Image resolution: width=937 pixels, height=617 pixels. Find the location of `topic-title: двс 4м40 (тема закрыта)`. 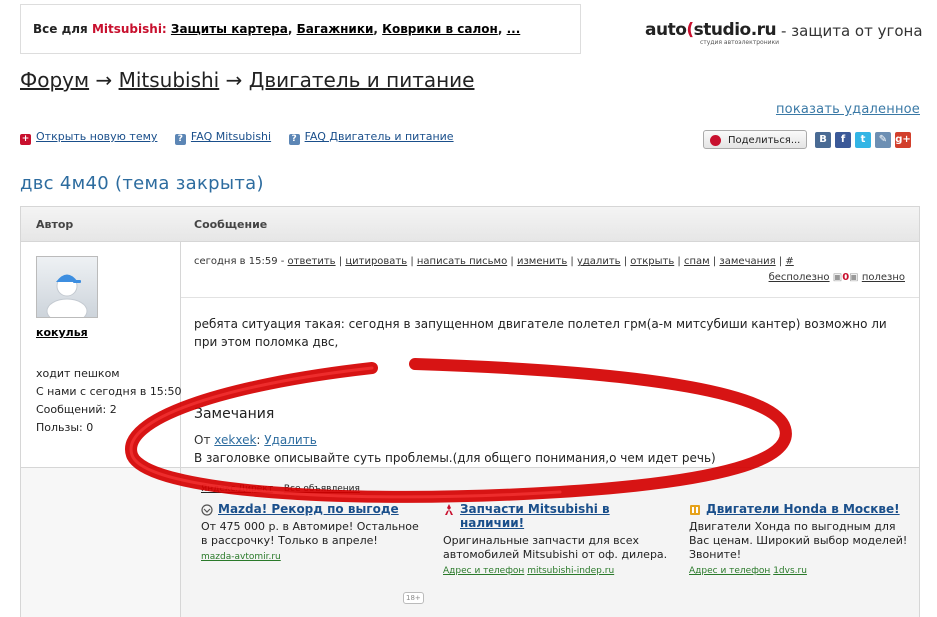

topic-title: двс 4м40 (тема закрыта) is located at coordinates (142, 183).